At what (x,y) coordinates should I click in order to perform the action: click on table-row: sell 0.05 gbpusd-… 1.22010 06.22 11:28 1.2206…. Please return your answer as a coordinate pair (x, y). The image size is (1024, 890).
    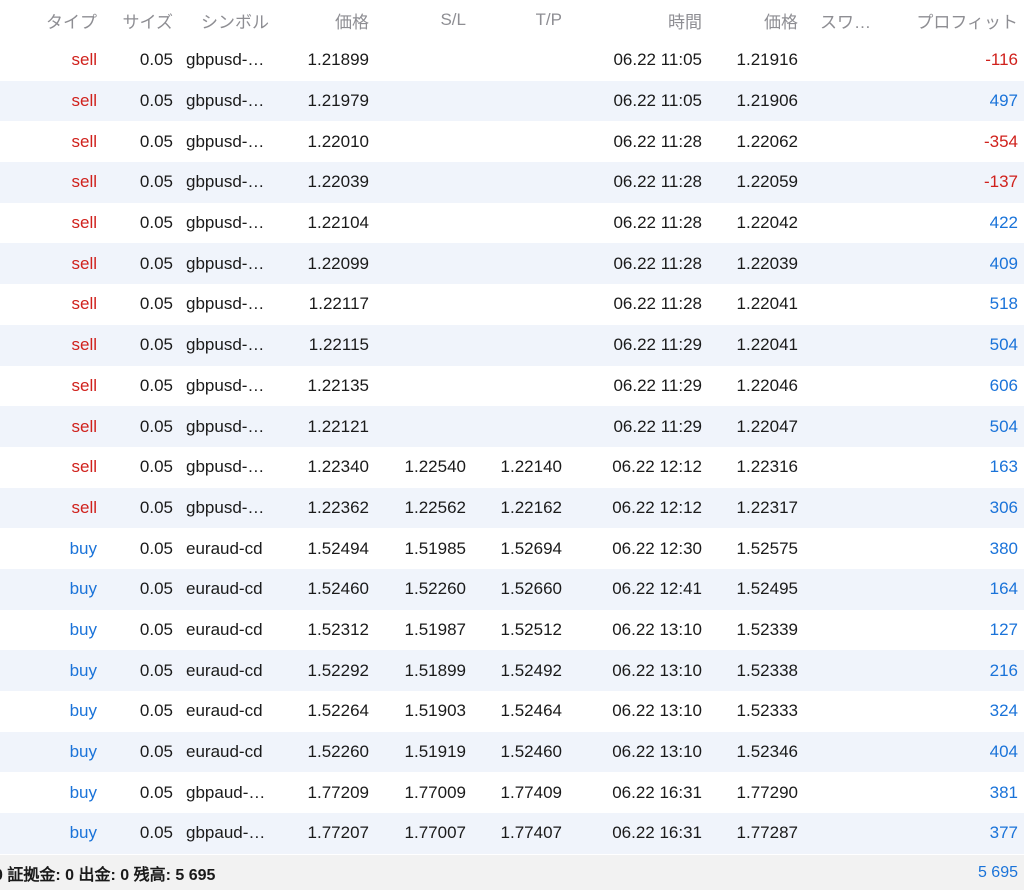
    Looking at the image, I should click on (512, 142).